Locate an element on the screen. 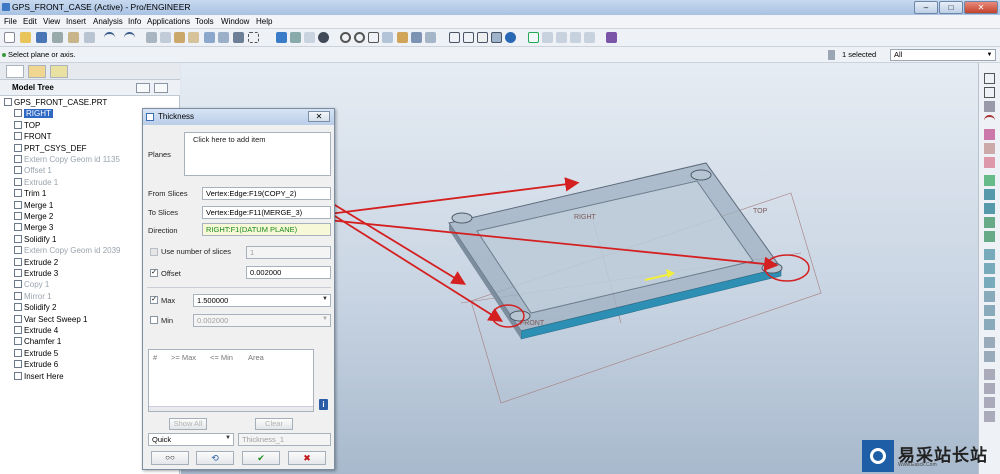  open-recent-icon is located at coordinates (89, 37).